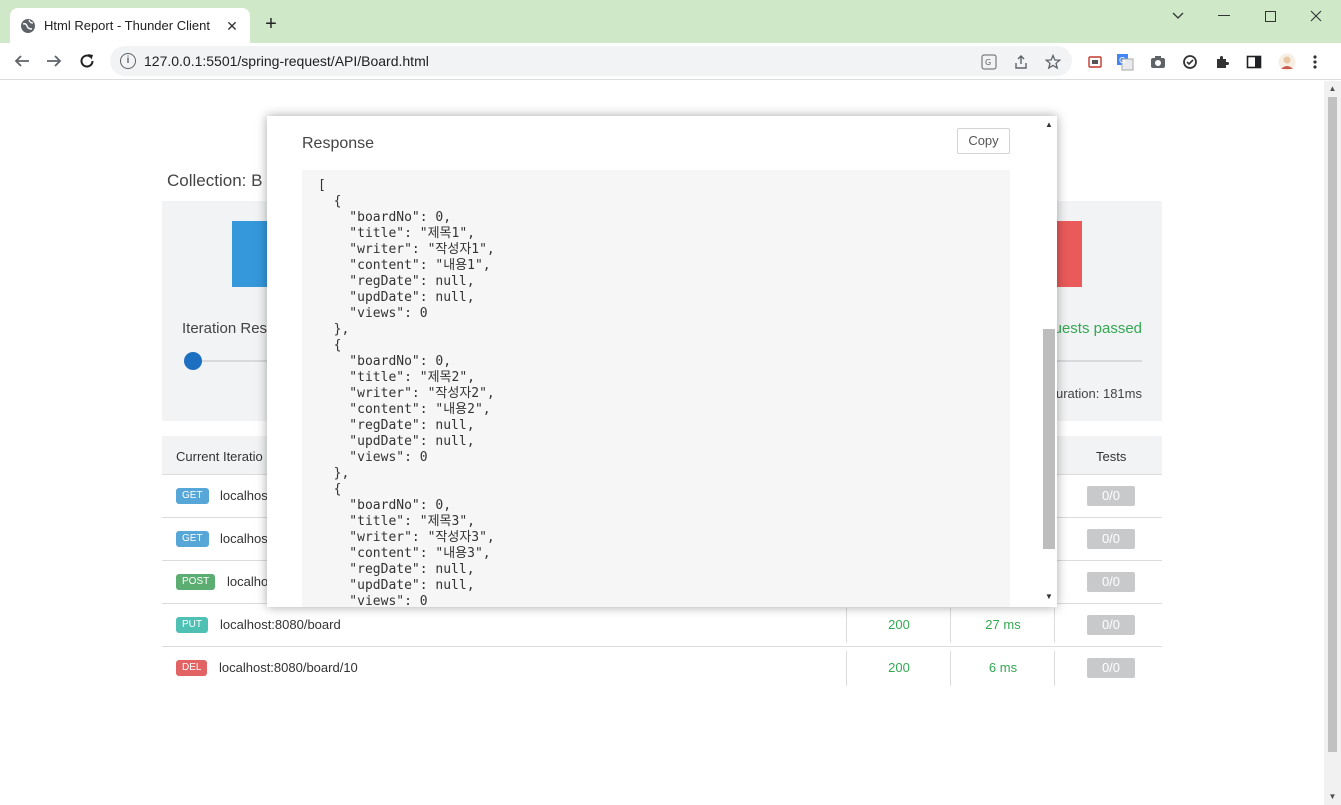 This screenshot has height=805, width=1341. I want to click on table-row: PUT localhost:8080/board 200 27 ms 0/0, so click(662, 625).